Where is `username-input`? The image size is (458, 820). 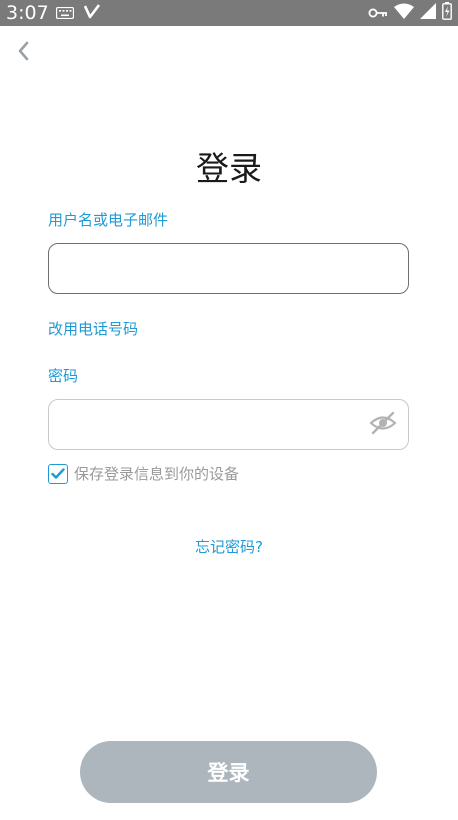
username-input is located at coordinates (228, 268).